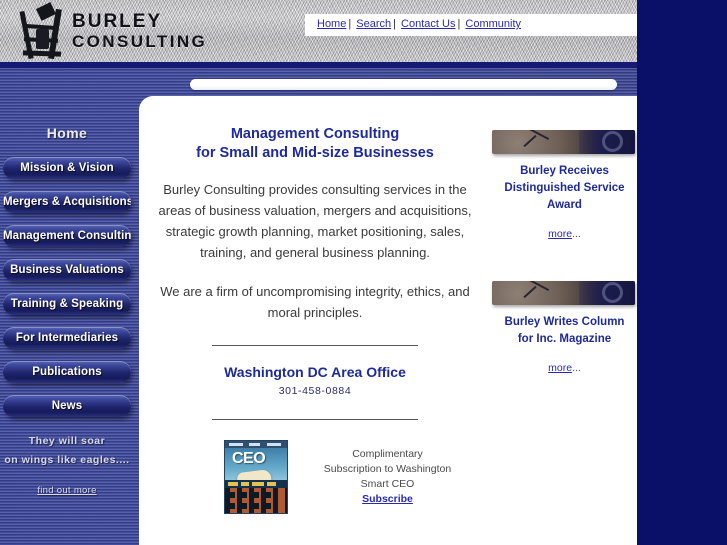 The height and width of the screenshot is (545, 727). What do you see at coordinates (493, 24) in the screenshot?
I see `topnav-item-community: Community` at bounding box center [493, 24].